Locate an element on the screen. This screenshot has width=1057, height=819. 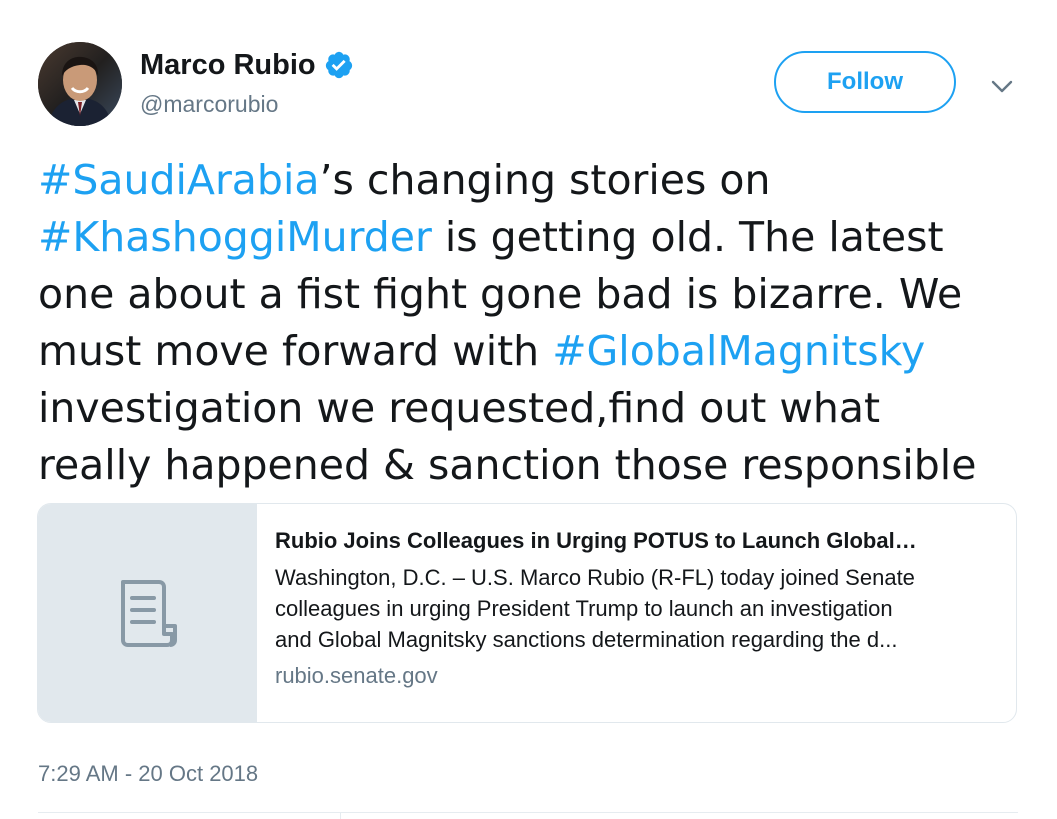
card-thumbnail is located at coordinates (147, 613).